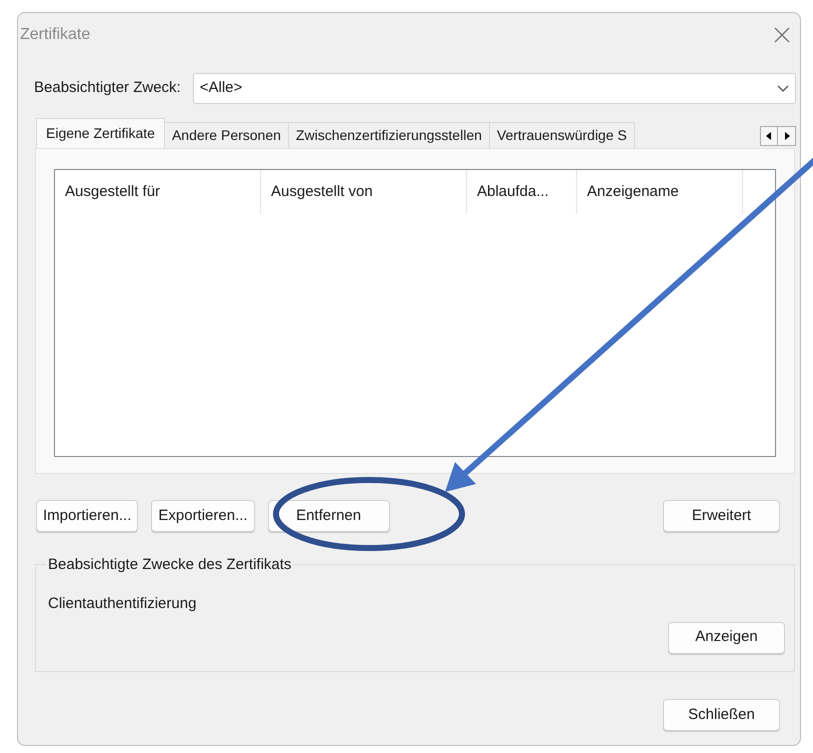 The height and width of the screenshot is (753, 813). I want to click on action-button: Entfernen, so click(329, 516).